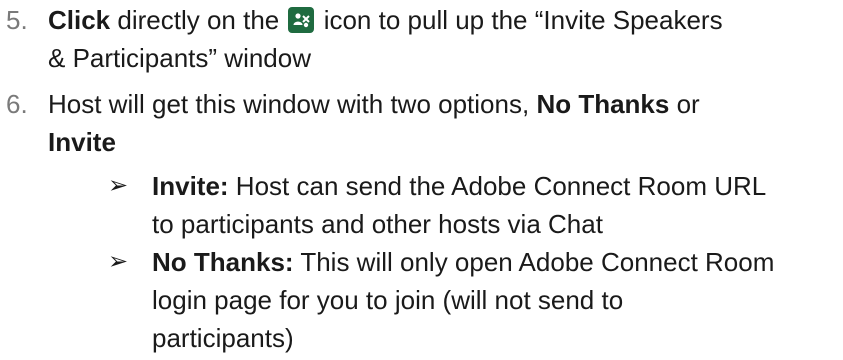  I want to click on step-5-line-2: & Participants” window, so click(179, 58).